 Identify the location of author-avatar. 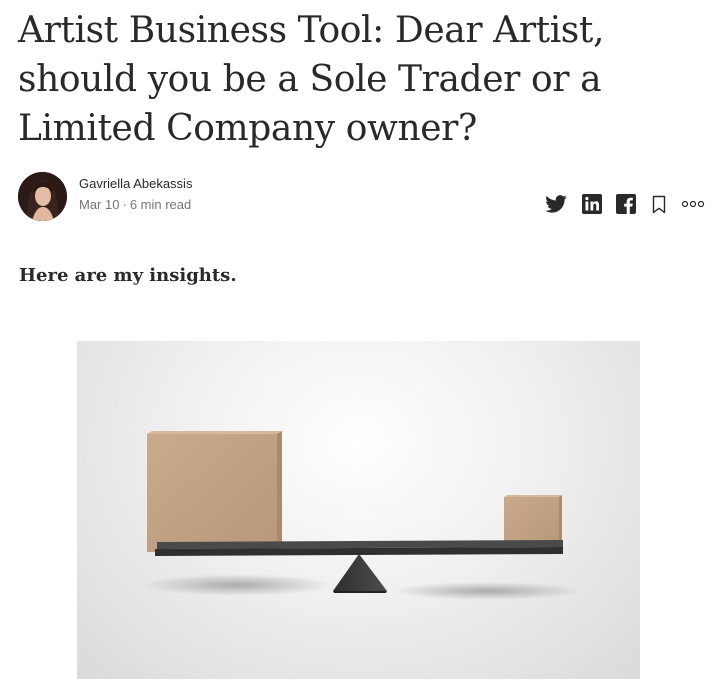
(42, 196).